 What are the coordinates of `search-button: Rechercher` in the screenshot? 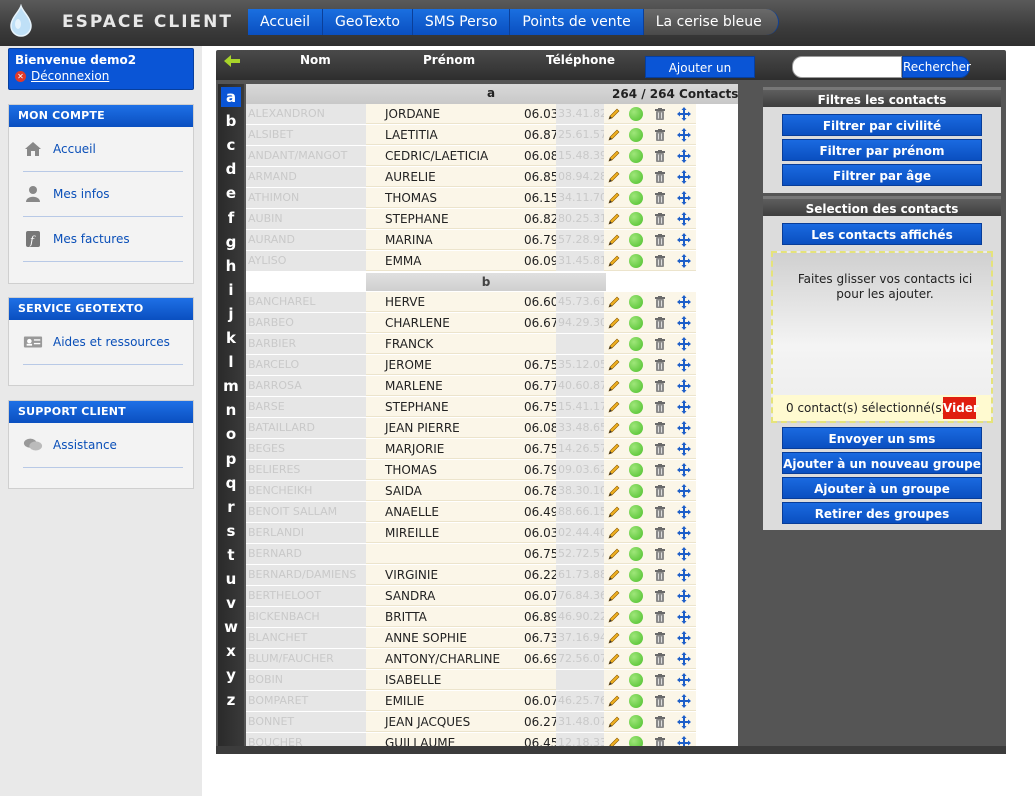 It's located at (936, 67).